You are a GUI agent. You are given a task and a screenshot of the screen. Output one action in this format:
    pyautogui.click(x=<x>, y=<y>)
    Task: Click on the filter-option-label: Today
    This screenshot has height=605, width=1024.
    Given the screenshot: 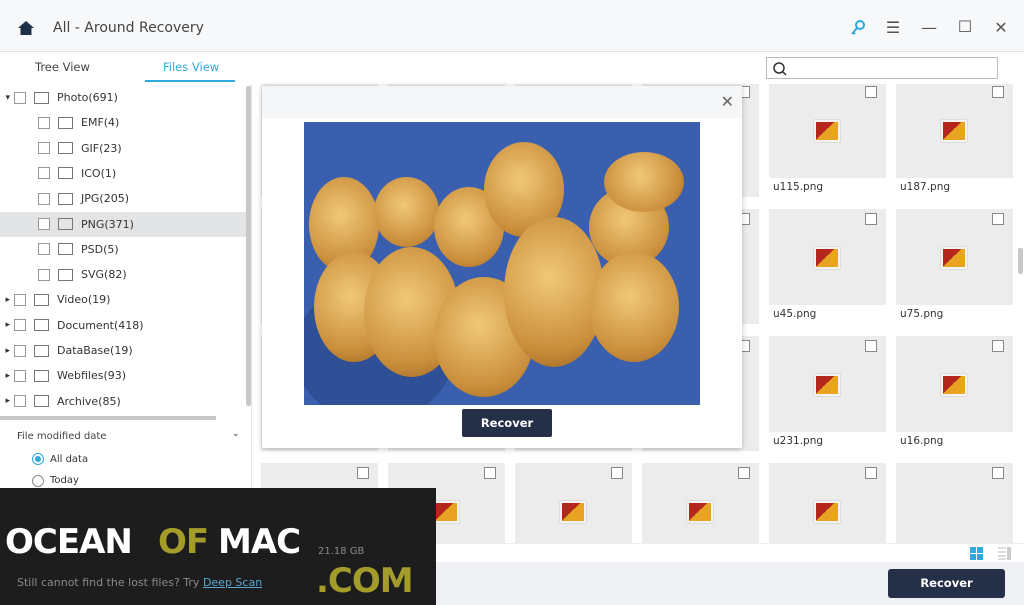 What is the action you would take?
    pyautogui.click(x=64, y=480)
    